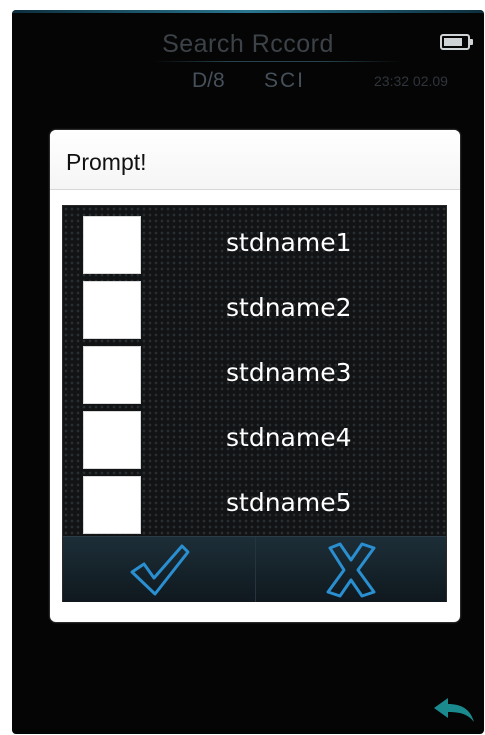 Image resolution: width=485 pixels, height=735 pixels. What do you see at coordinates (255, 160) in the screenshot?
I see `dialog-title: Prompt!` at bounding box center [255, 160].